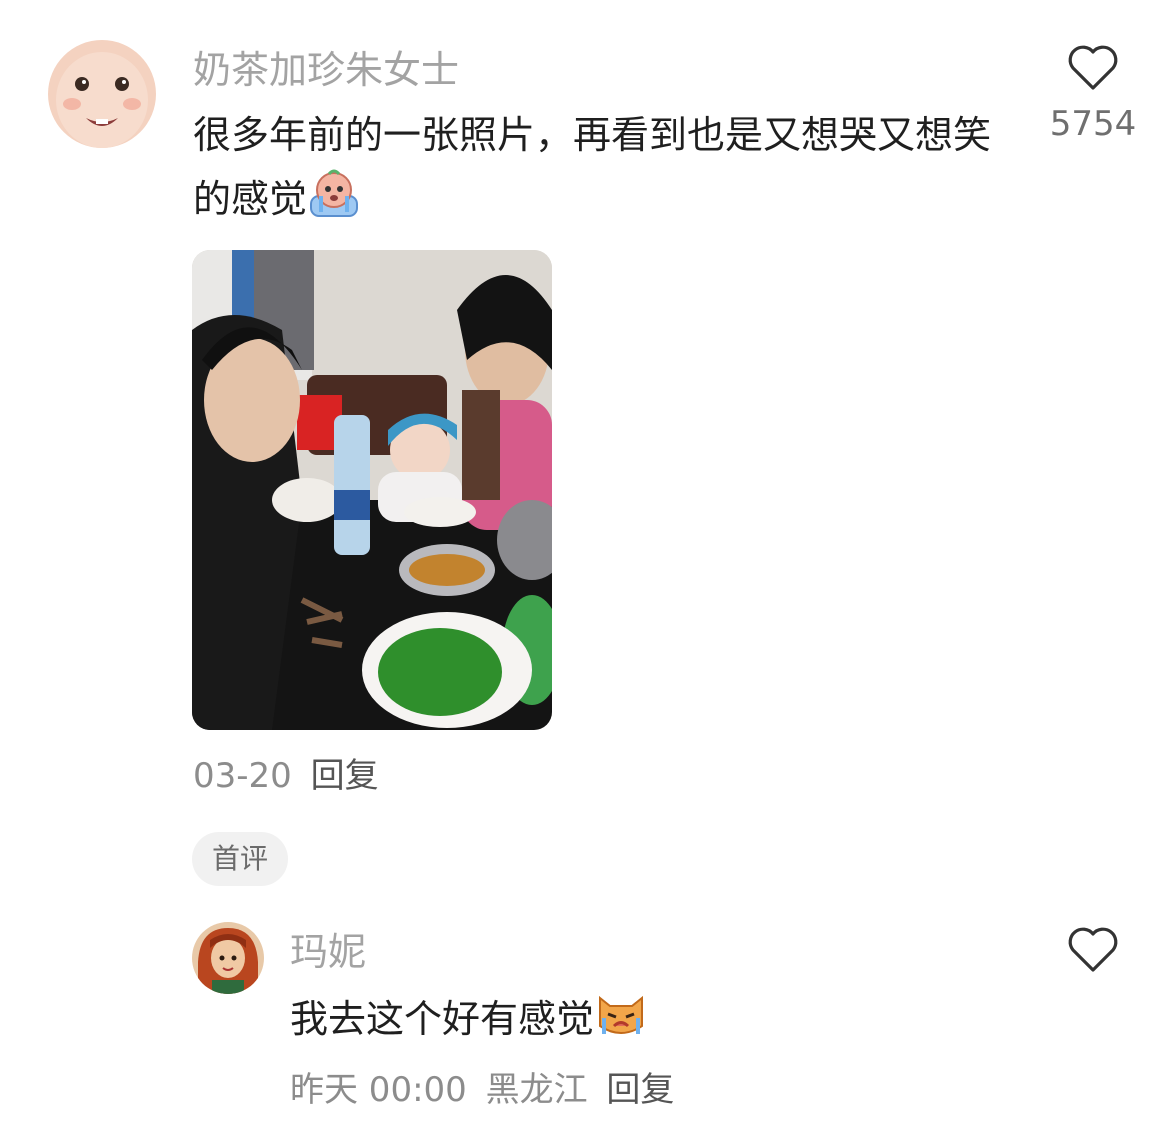  Describe the element at coordinates (1093, 124) in the screenshot. I see `like-count: 5754` at that location.